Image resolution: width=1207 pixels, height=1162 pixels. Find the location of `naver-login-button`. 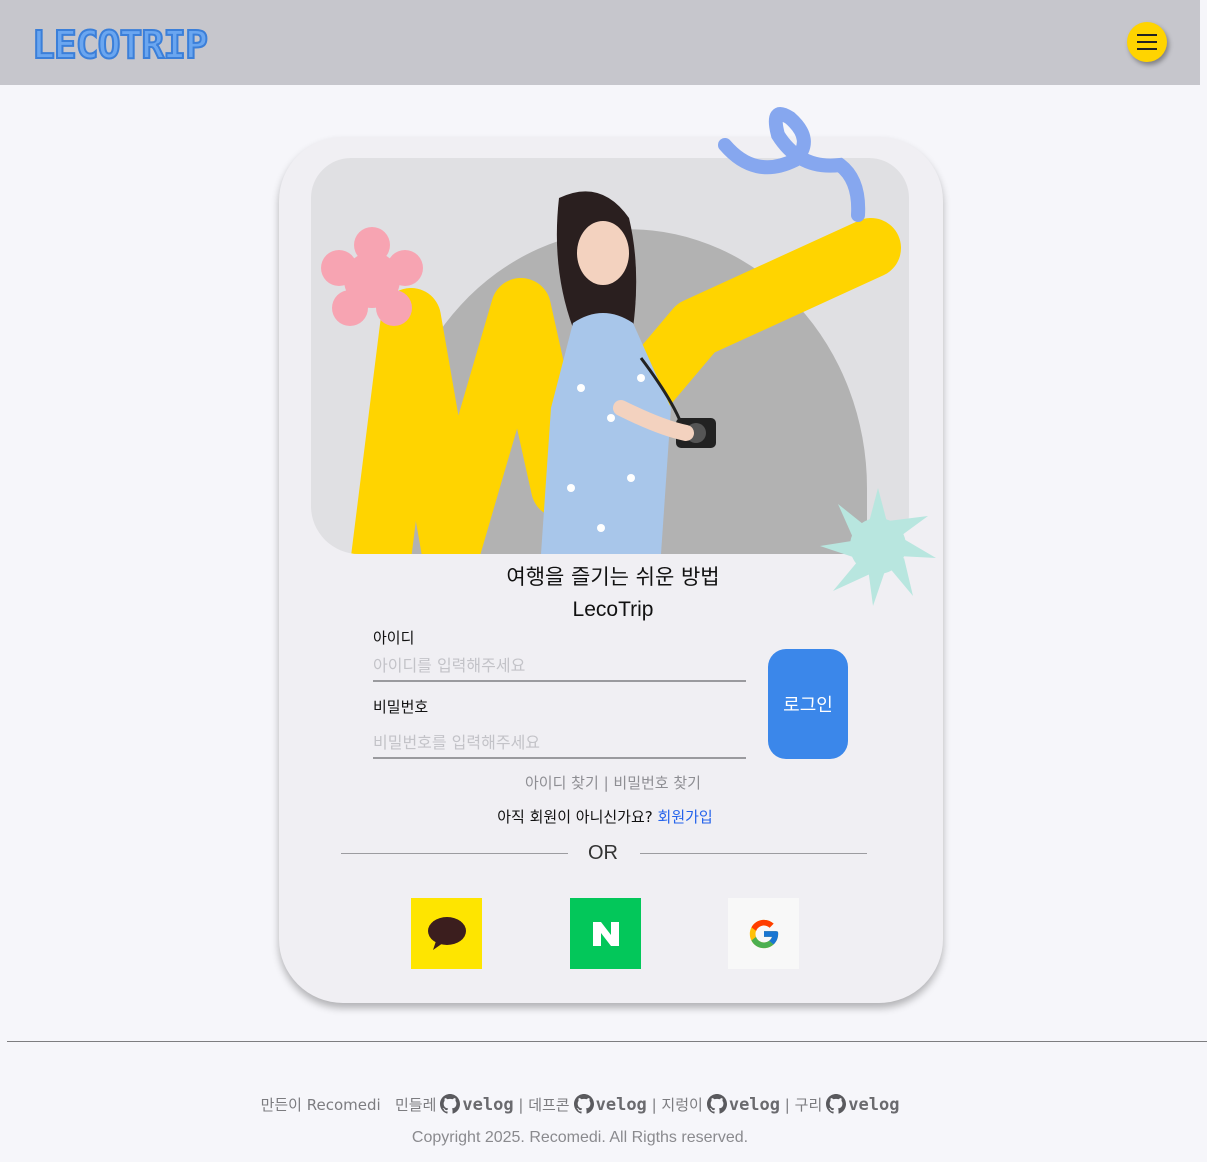

naver-login-button is located at coordinates (605, 933).